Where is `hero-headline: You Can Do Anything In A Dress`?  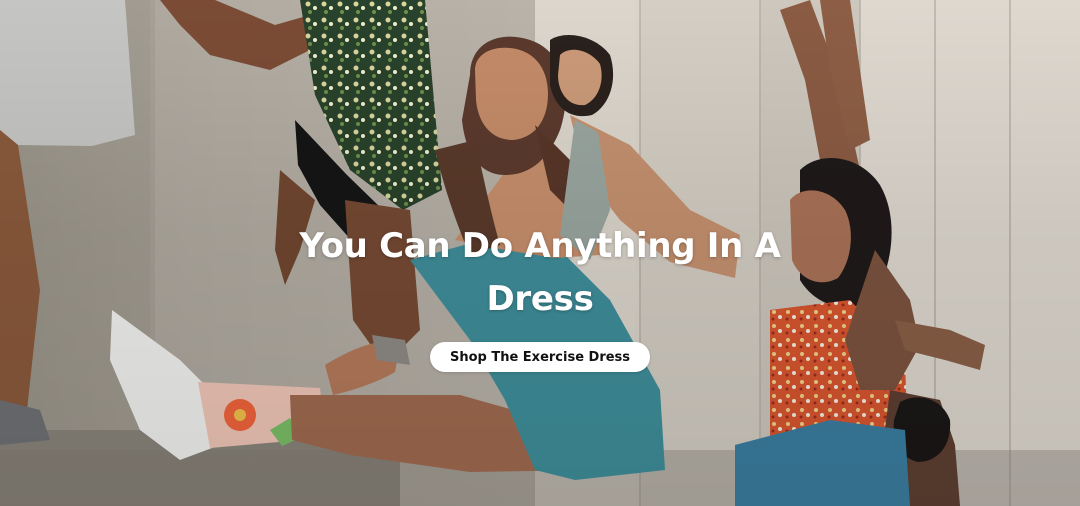
hero-headline: You Can Do Anything In A Dress is located at coordinates (540, 272).